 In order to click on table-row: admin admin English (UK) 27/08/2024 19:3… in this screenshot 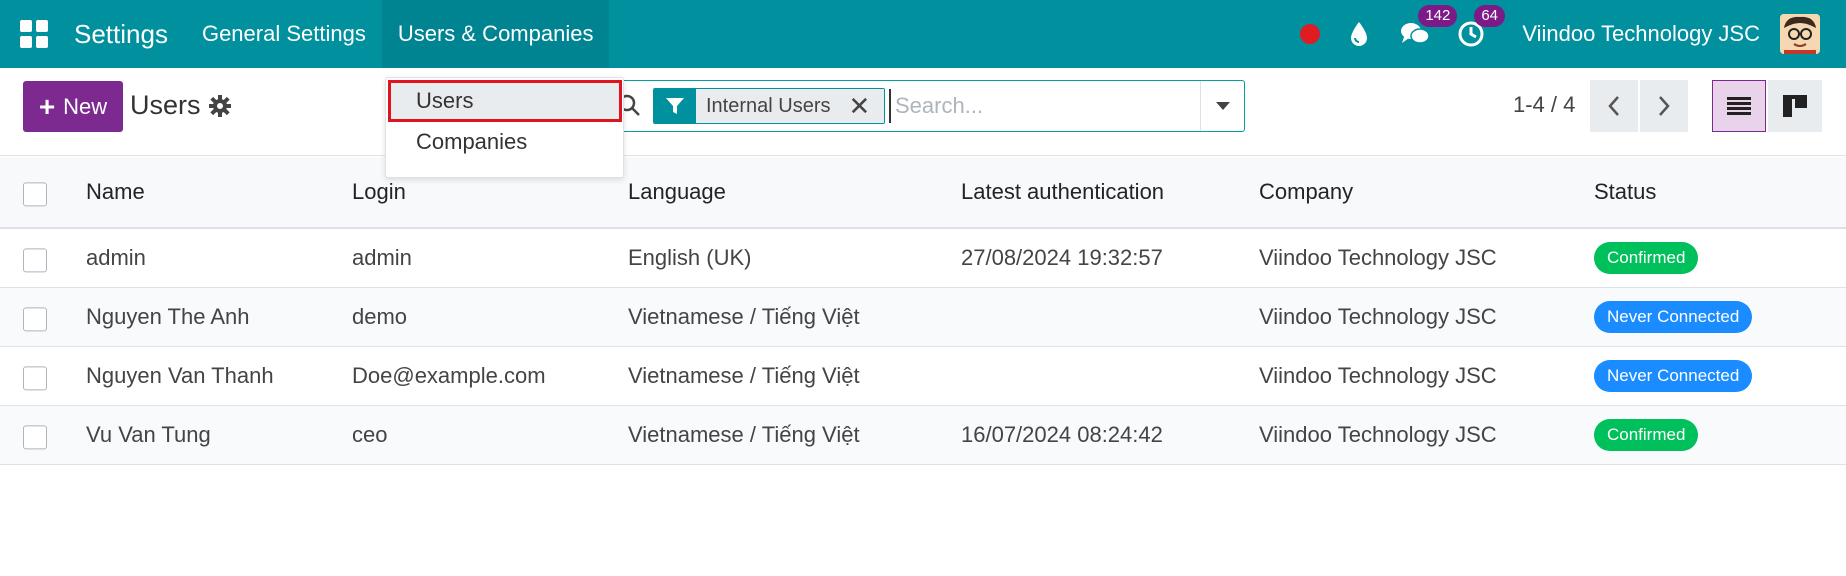, I will do `click(923, 258)`.